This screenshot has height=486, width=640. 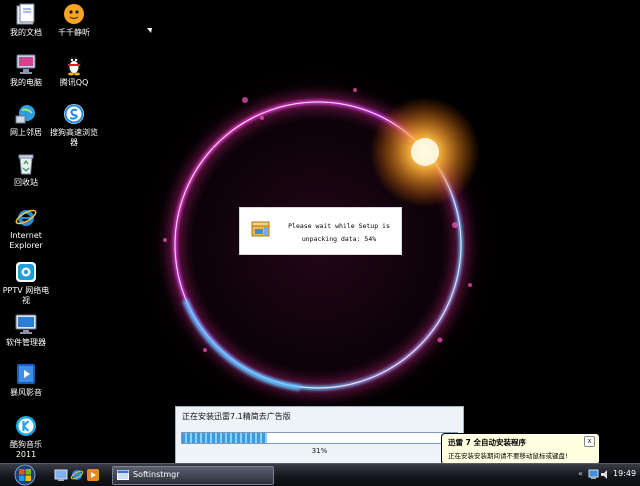 What do you see at coordinates (487, 442) in the screenshot?
I see `balloon-title: 迅雷 7 全自动安装程序` at bounding box center [487, 442].